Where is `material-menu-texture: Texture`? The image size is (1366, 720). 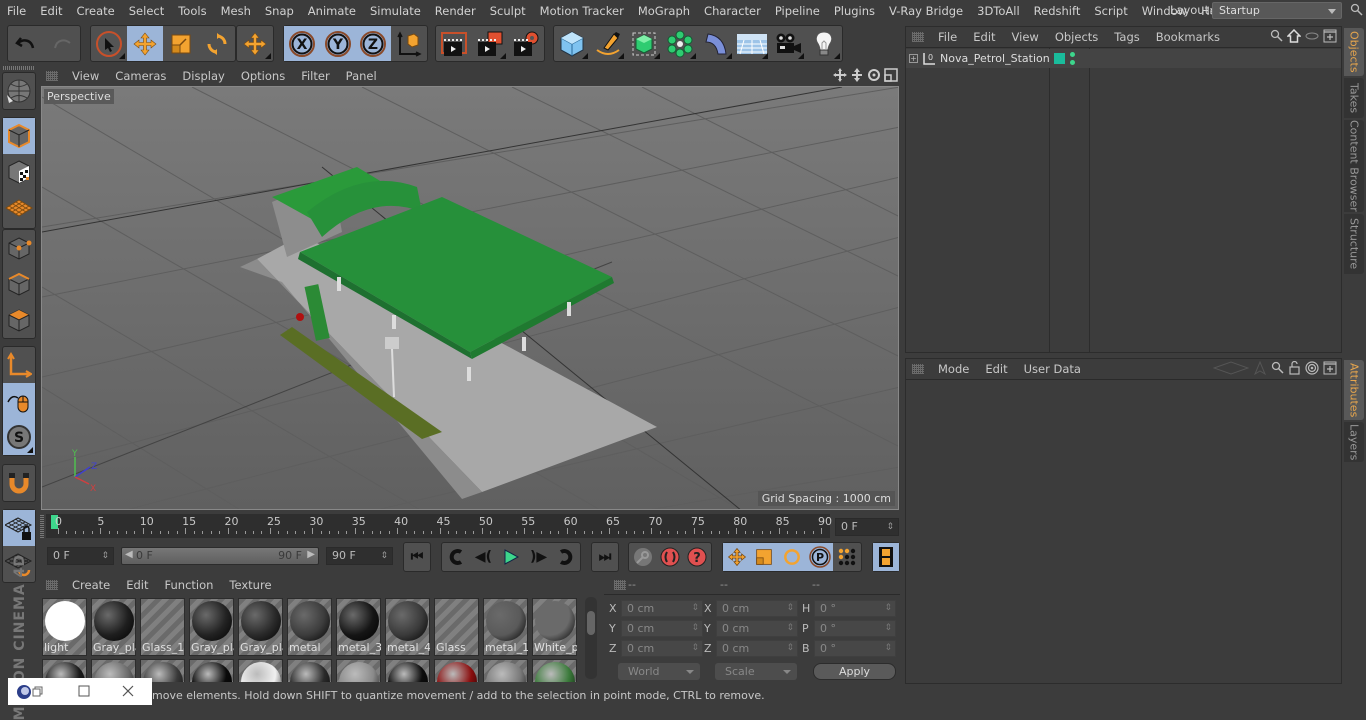 material-menu-texture: Texture is located at coordinates (250, 585).